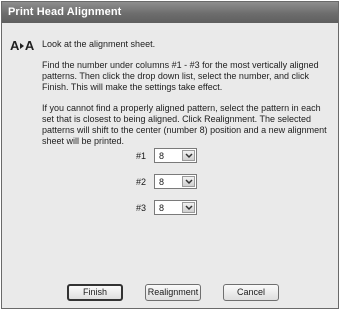 This screenshot has height=312, width=342. I want to click on arrow-right-icon, so click(21, 46).